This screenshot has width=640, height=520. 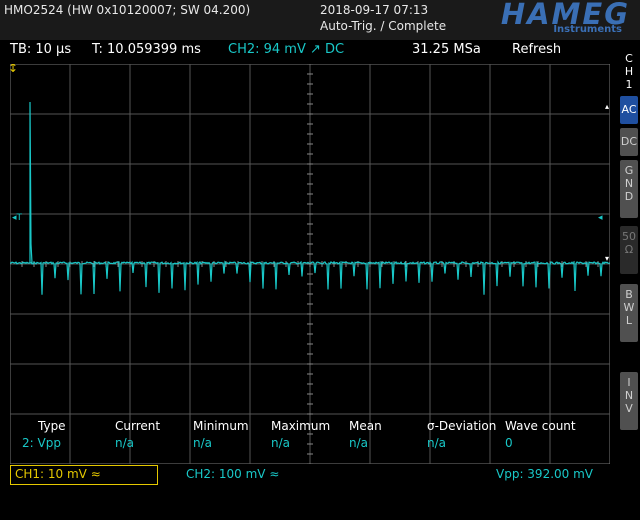 I want to click on scroll-down-arrow: ▾, so click(x=607, y=258).